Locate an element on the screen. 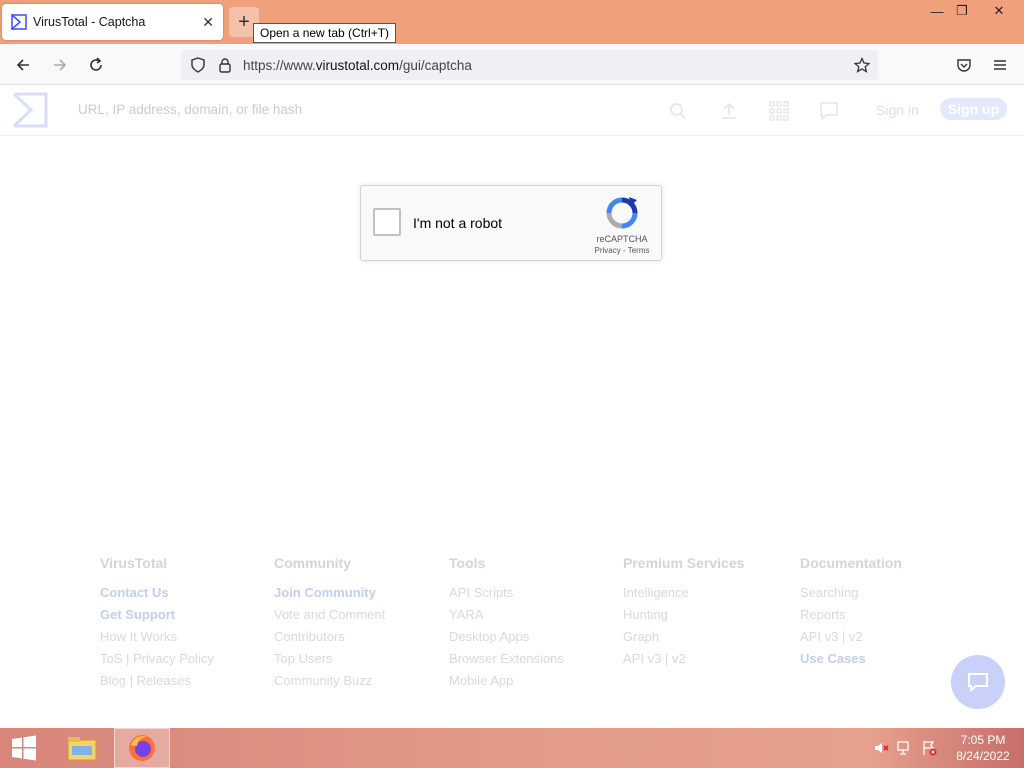 Image resolution: width=1024 pixels, height=768 pixels. recaptcha-label: I'm not a robot is located at coordinates (458, 223).